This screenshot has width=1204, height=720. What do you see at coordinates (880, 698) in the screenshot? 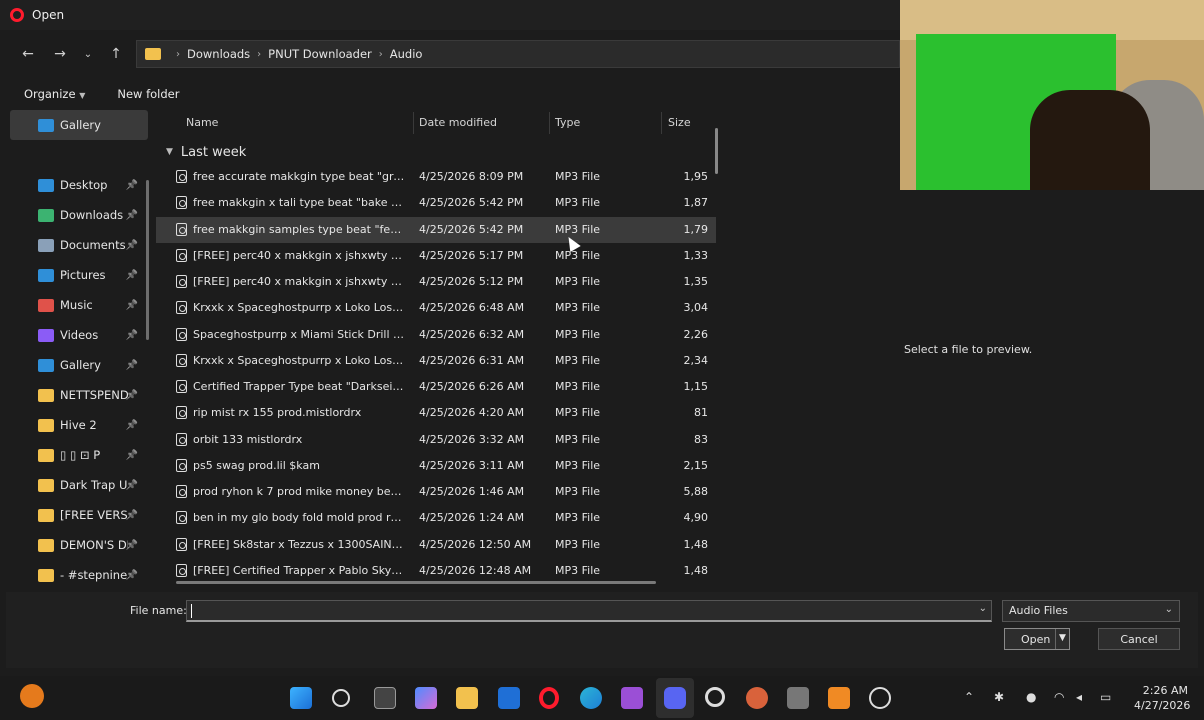
I see `media-player-icon` at bounding box center [880, 698].